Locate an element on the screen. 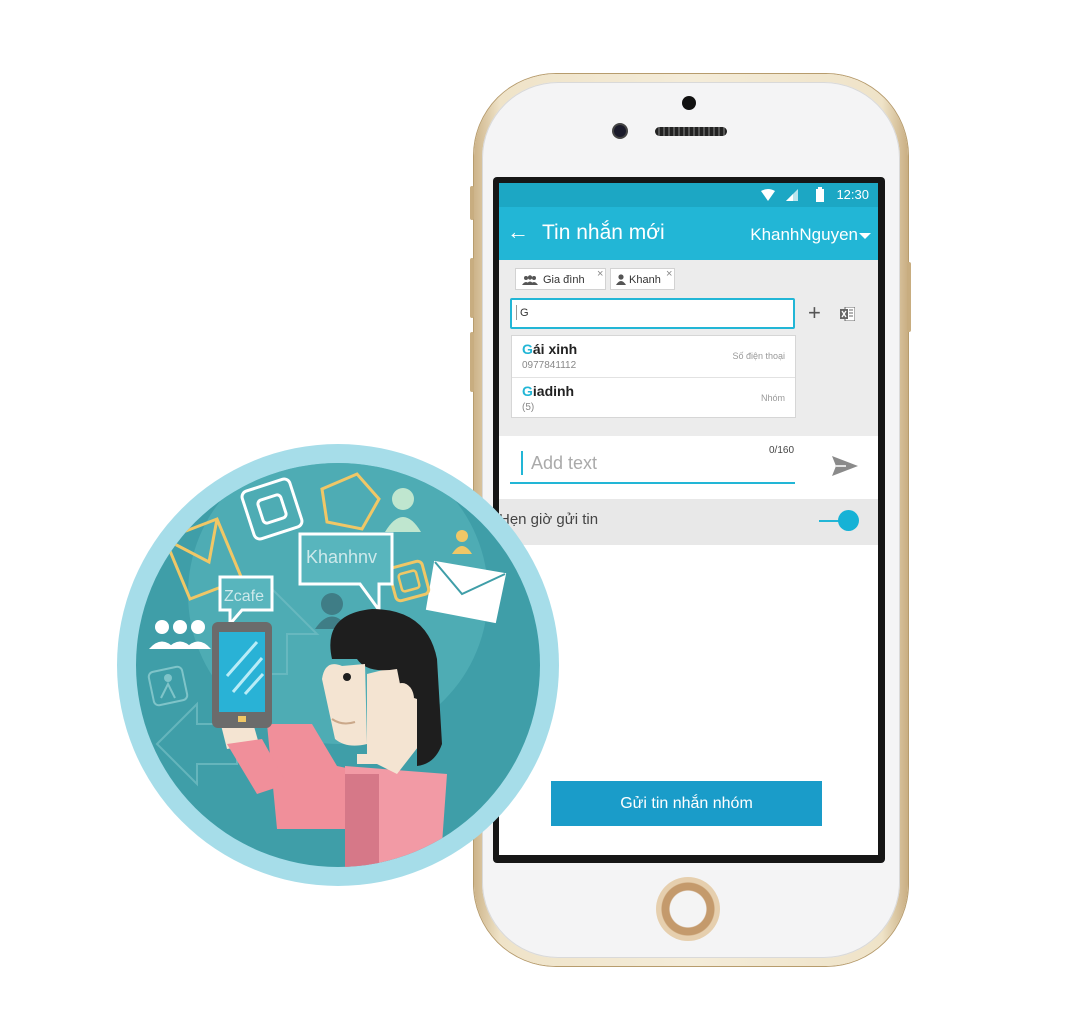  status-time: 12:30 is located at coordinates (852, 194).